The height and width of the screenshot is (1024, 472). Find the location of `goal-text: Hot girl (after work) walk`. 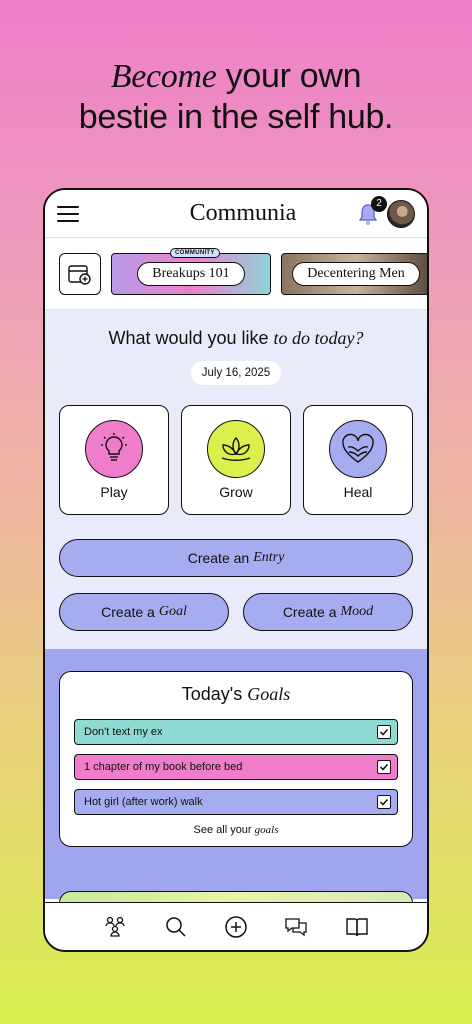

goal-text: Hot girl (after work) walk is located at coordinates (143, 802).